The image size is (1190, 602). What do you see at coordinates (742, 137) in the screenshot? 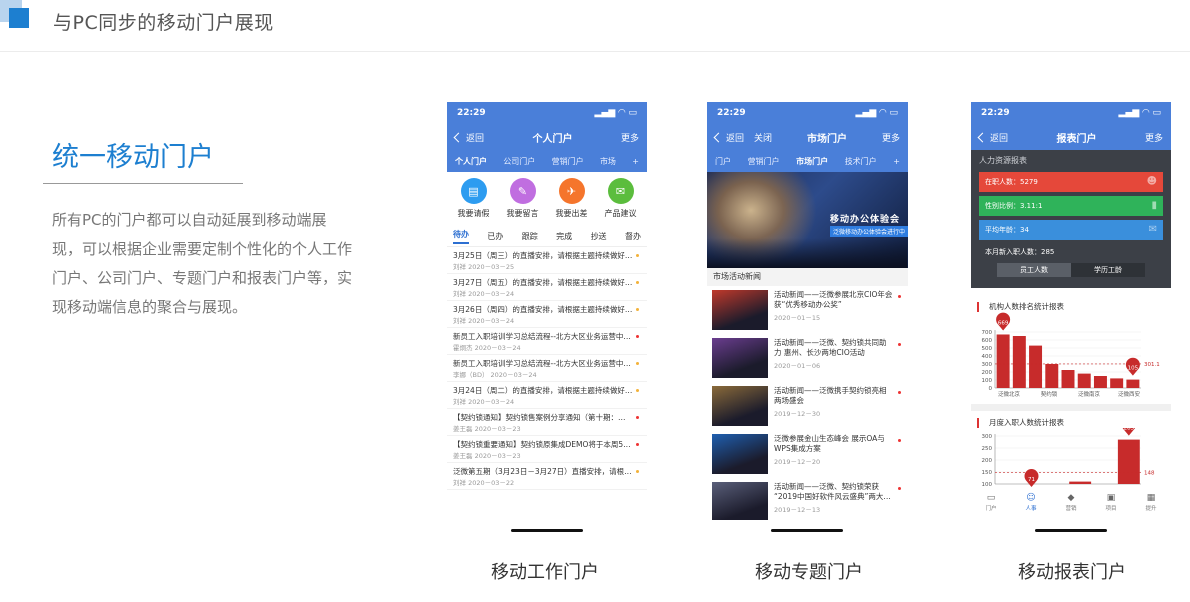
I see `back-button: 返回 关闭` at bounding box center [742, 137].